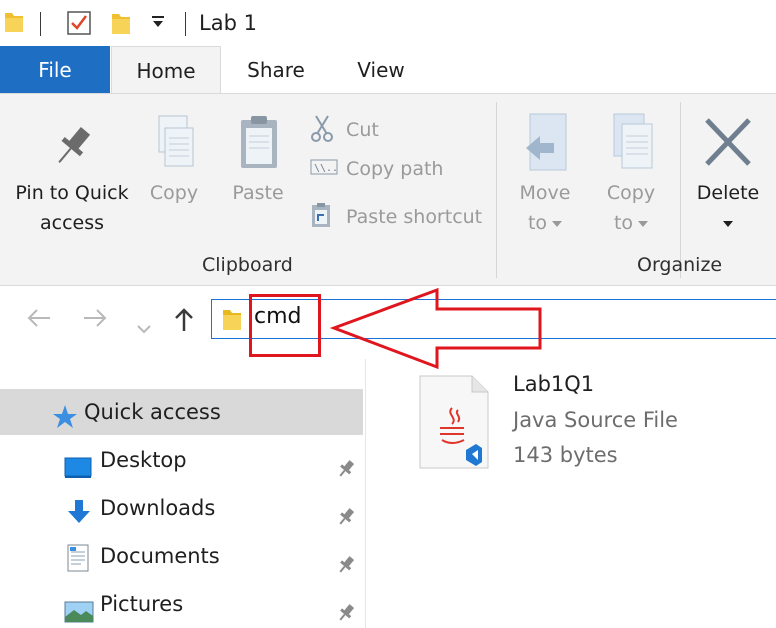 The image size is (776, 628). What do you see at coordinates (537, 223) in the screenshot?
I see `move-to-label-line2: to` at bounding box center [537, 223].